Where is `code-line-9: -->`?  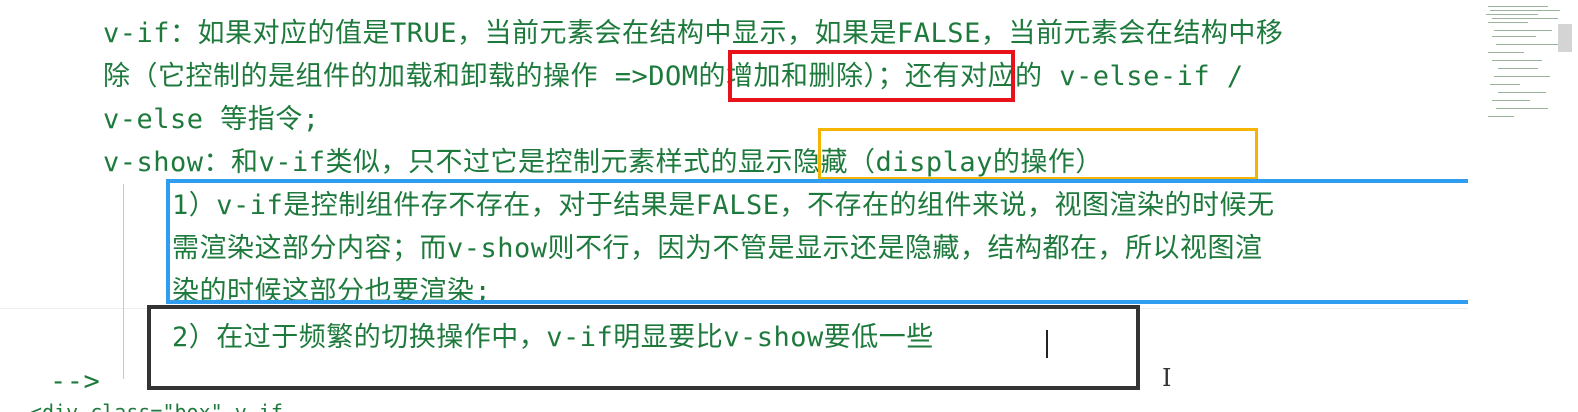
code-line-9: --> is located at coordinates (75, 382).